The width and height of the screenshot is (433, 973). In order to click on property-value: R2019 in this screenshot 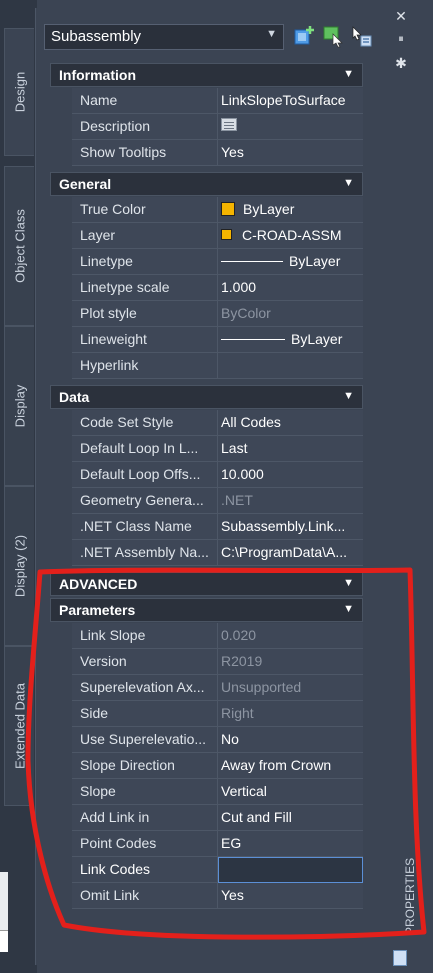, I will do `click(290, 662)`.